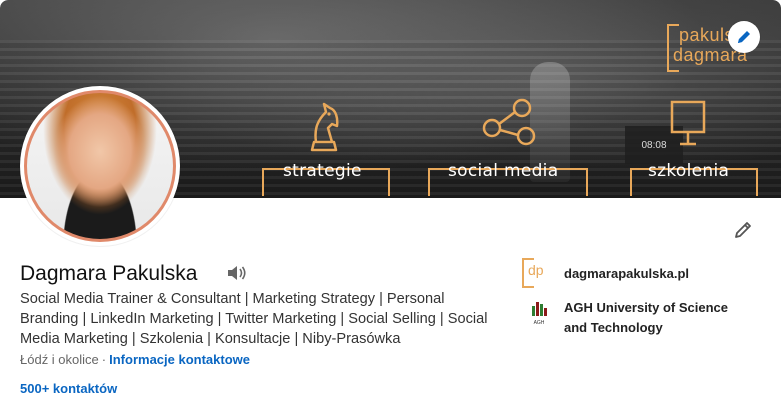  I want to click on website-text: dagmarapakulska.pl, so click(626, 273).